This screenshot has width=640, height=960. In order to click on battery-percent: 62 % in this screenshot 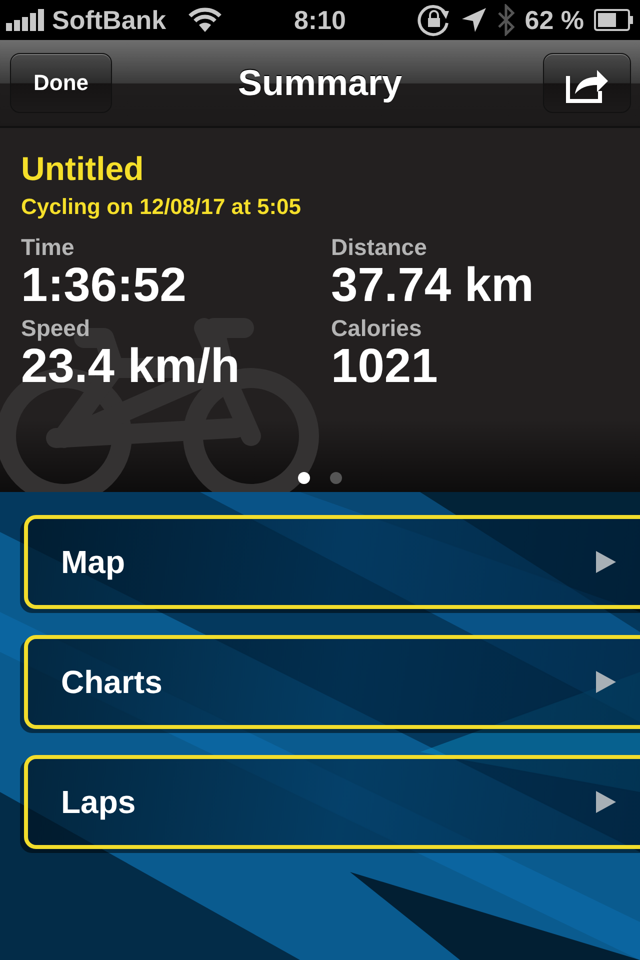, I will do `click(554, 20)`.